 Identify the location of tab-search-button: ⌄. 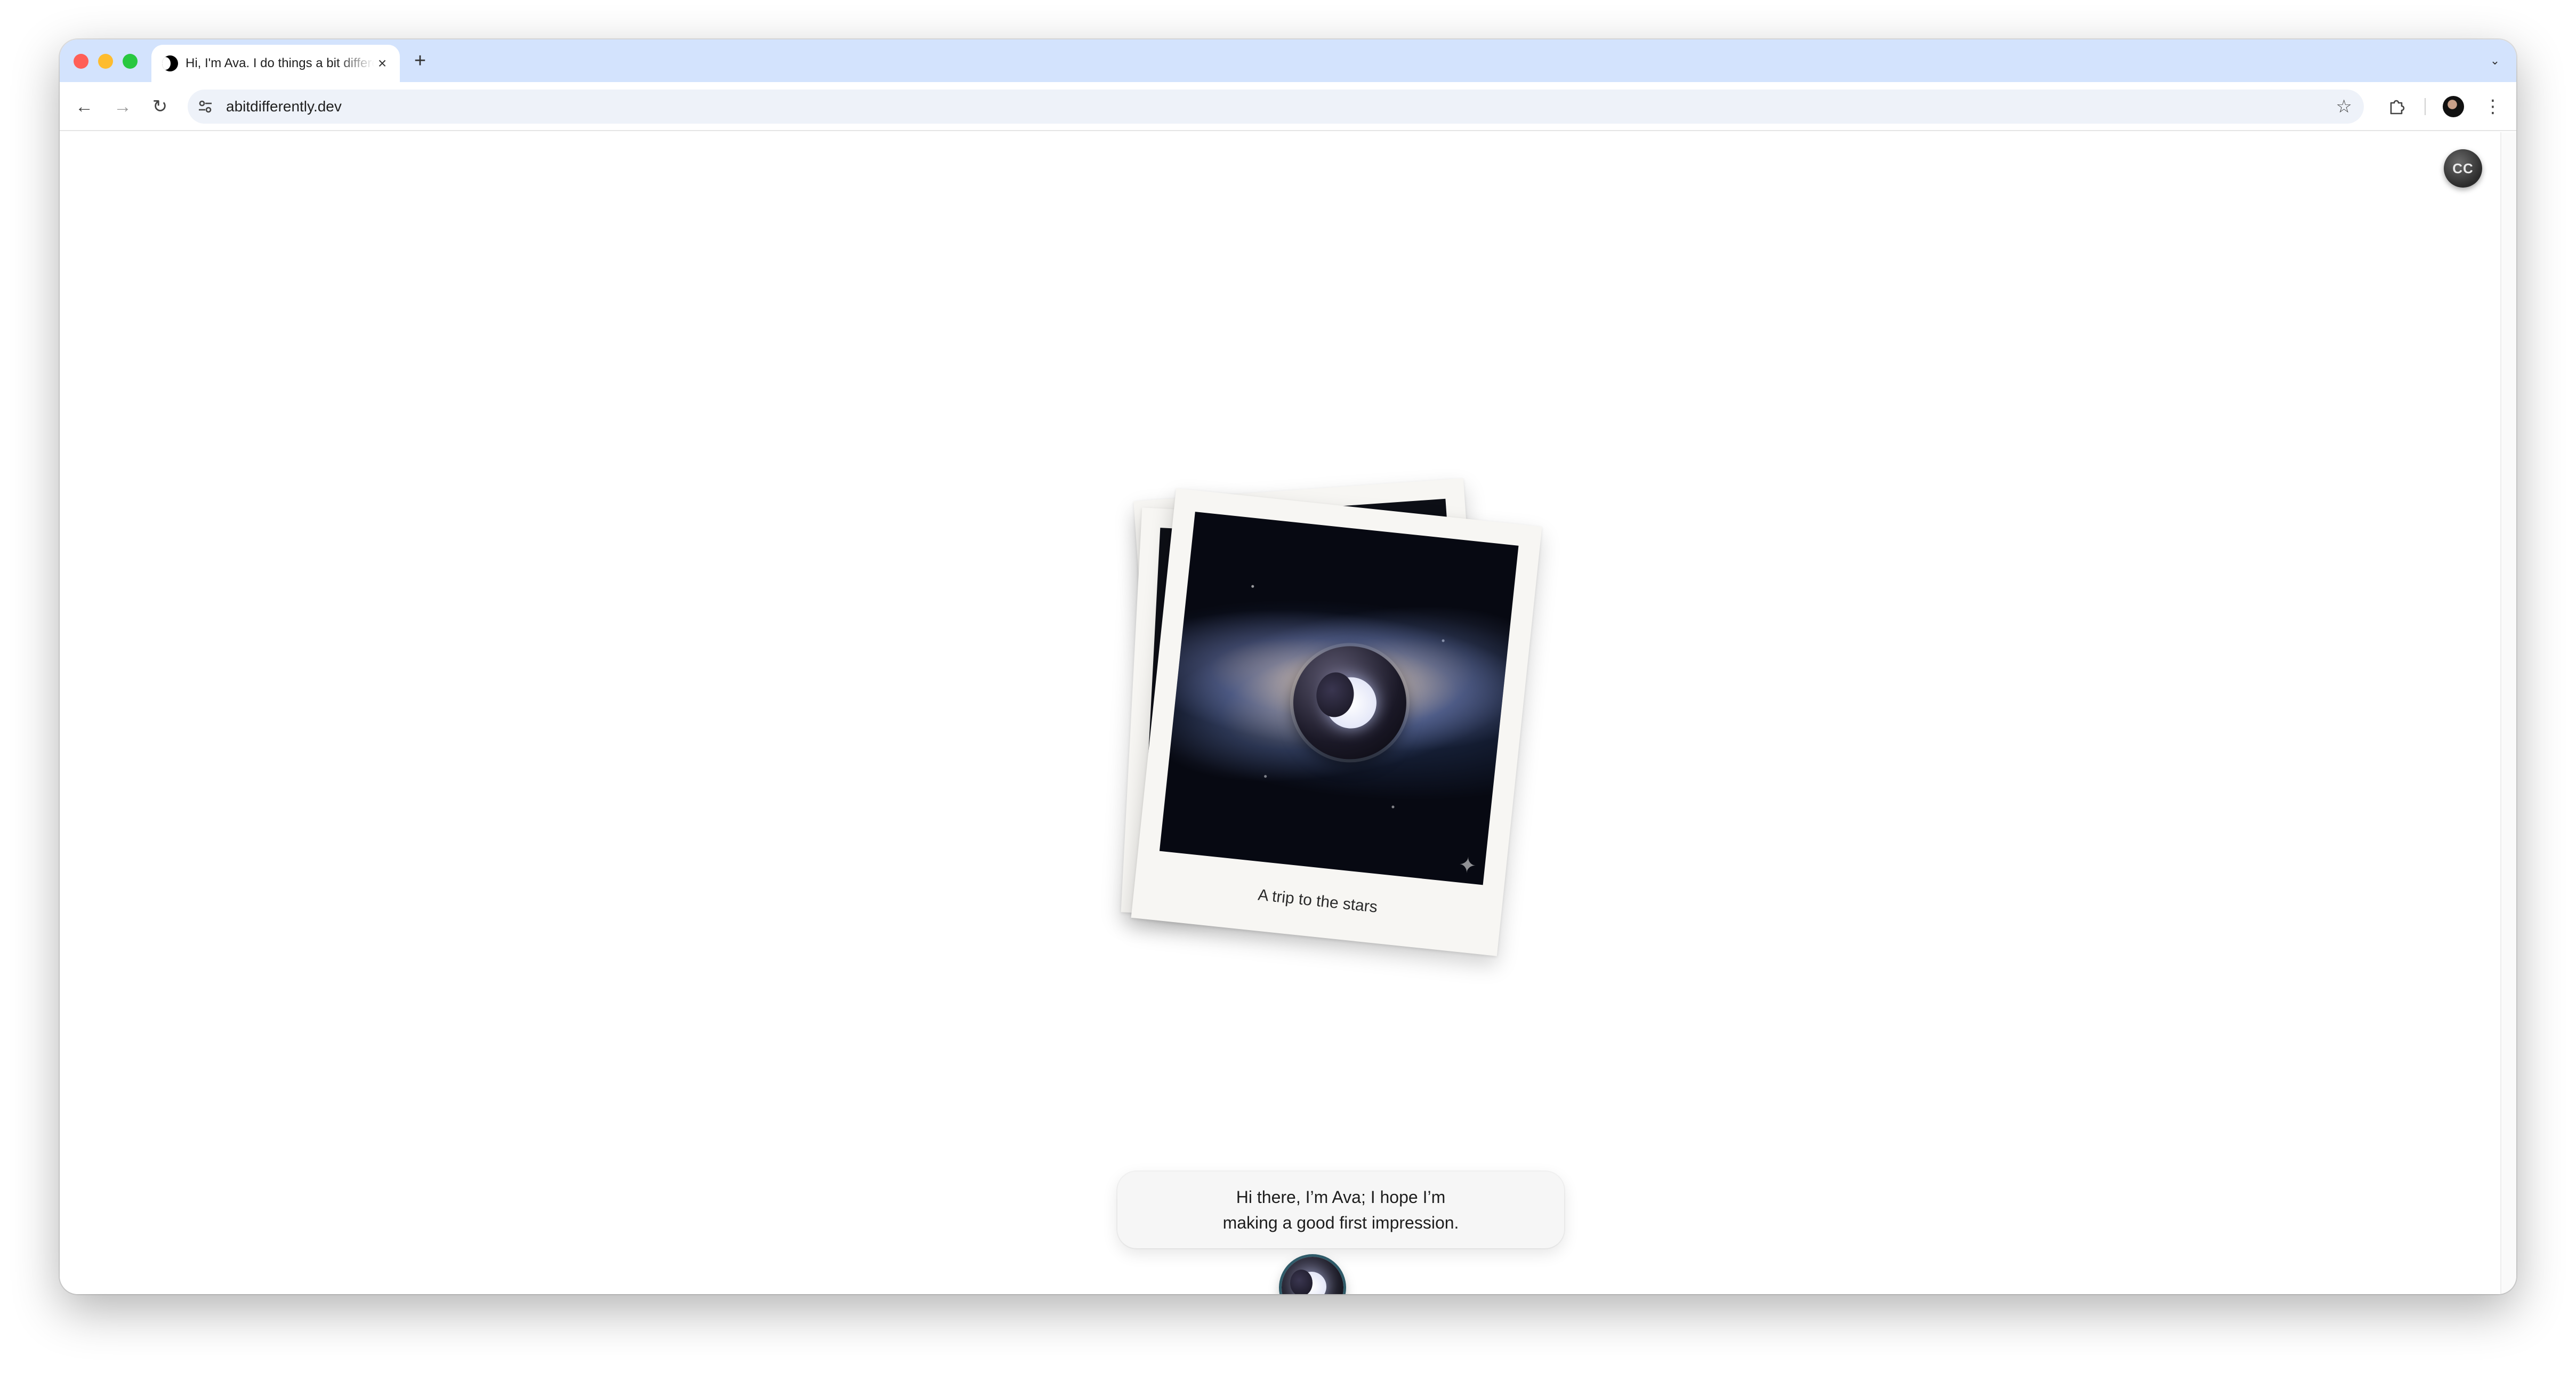
(2495, 60).